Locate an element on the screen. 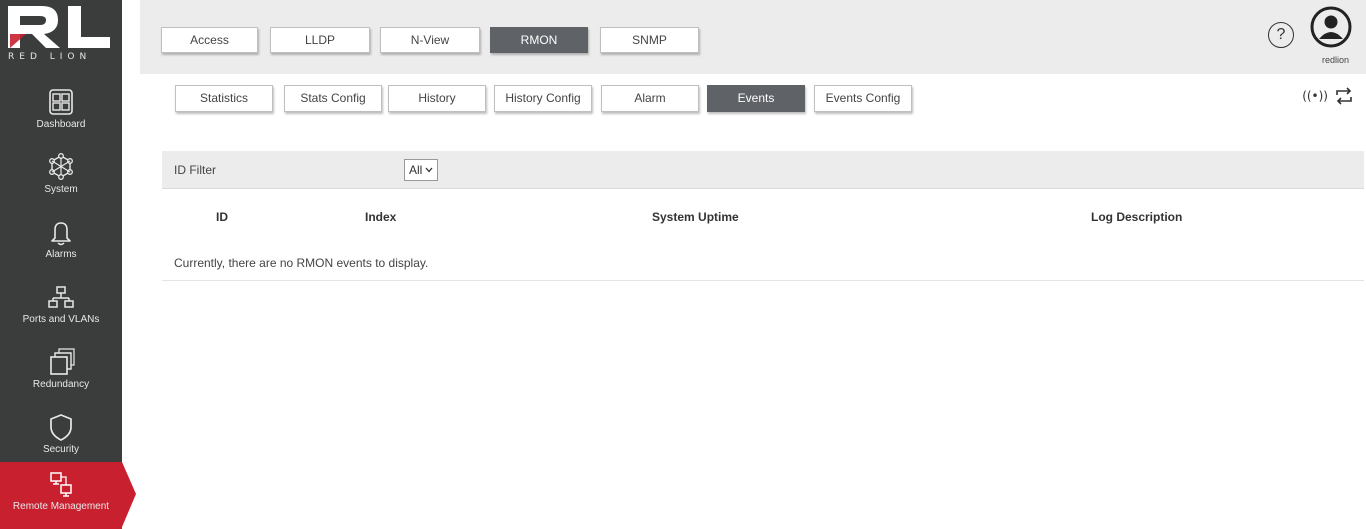 The width and height of the screenshot is (1366, 529). sidebar-item-remote-management: Remote Management is located at coordinates (68, 495).